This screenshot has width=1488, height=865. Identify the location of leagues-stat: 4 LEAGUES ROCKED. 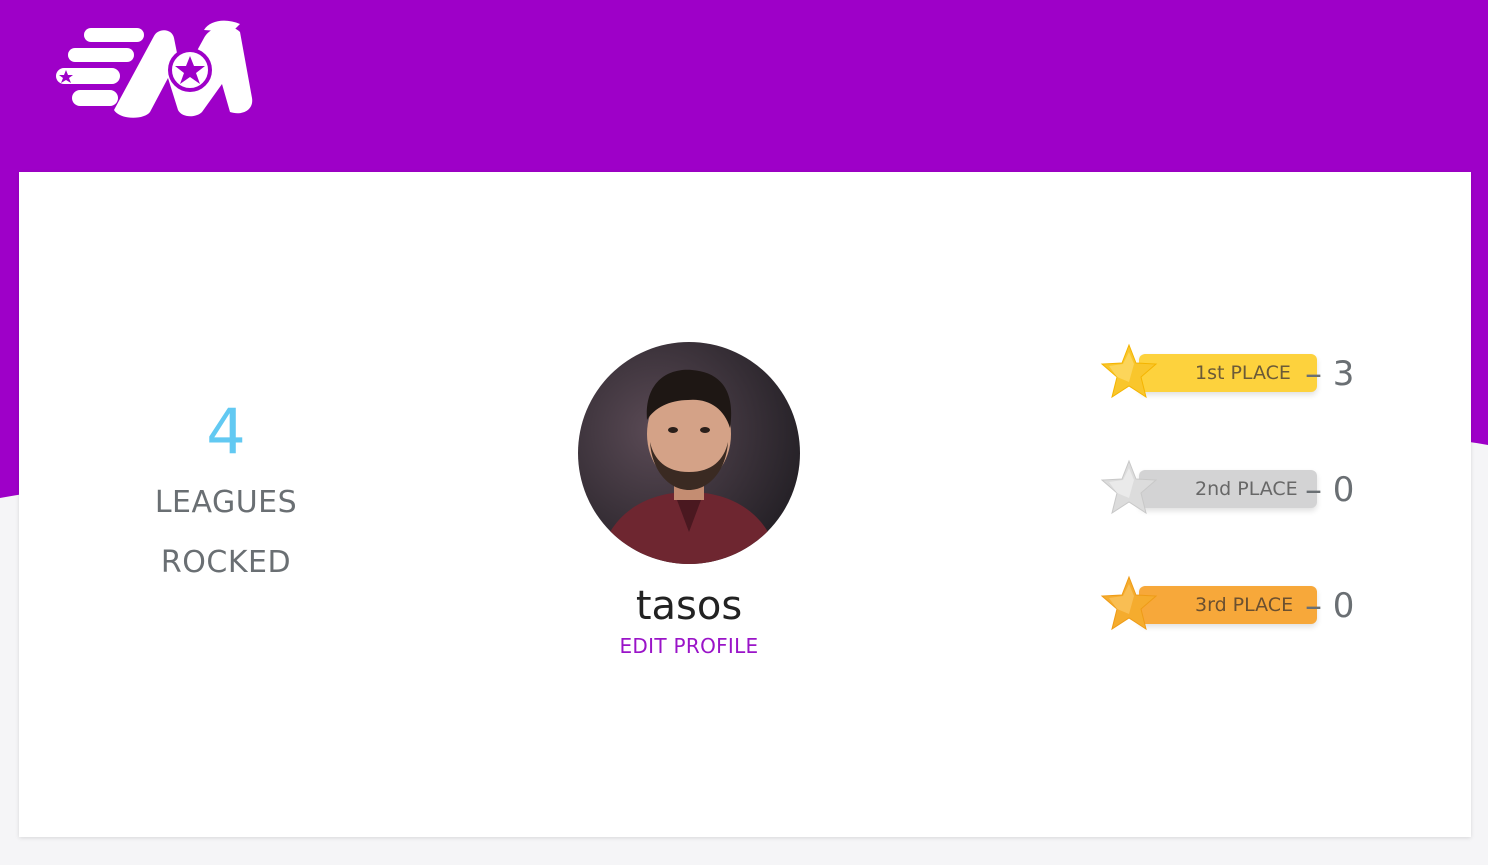
(226, 495).